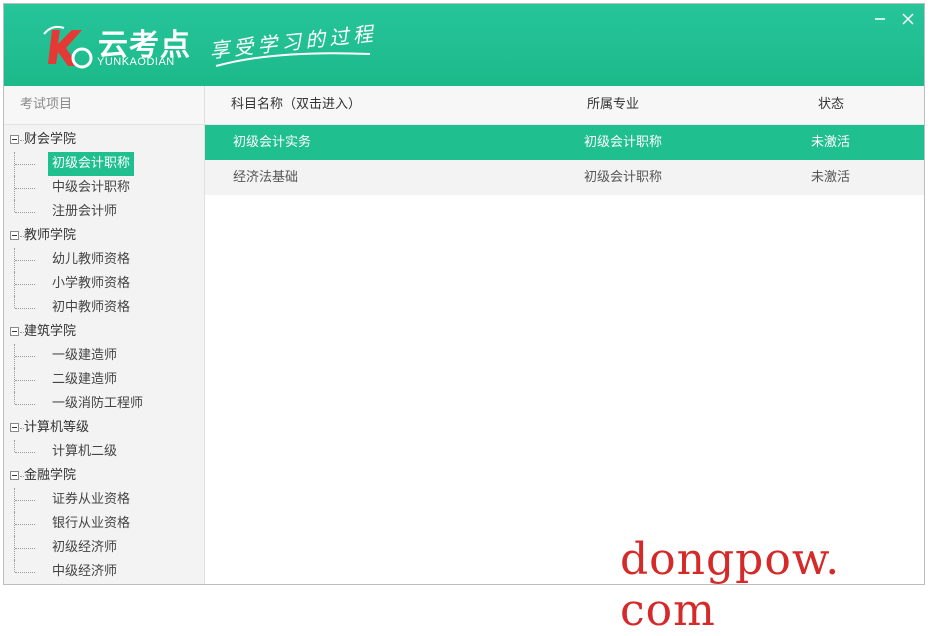 The image size is (930, 636). What do you see at coordinates (104, 236) in the screenshot?
I see `tree-group: 教师学院` at bounding box center [104, 236].